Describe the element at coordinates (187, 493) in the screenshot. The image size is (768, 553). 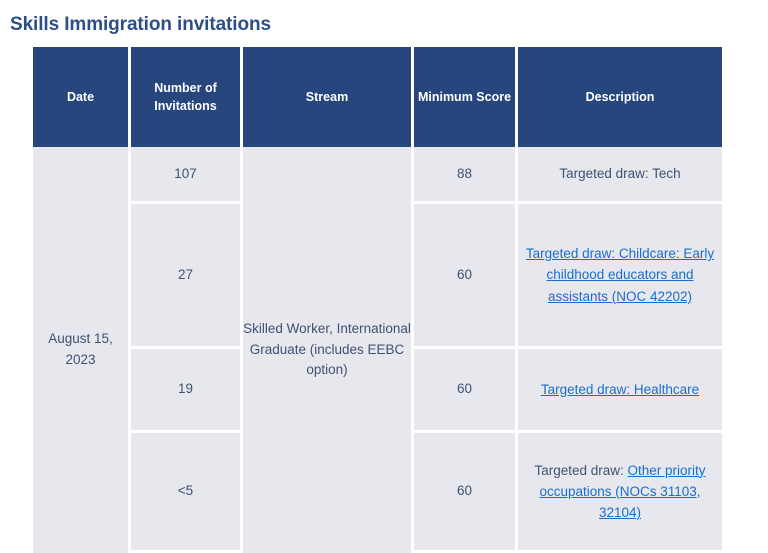
I see `cell-number-of-invitations: <5` at that location.